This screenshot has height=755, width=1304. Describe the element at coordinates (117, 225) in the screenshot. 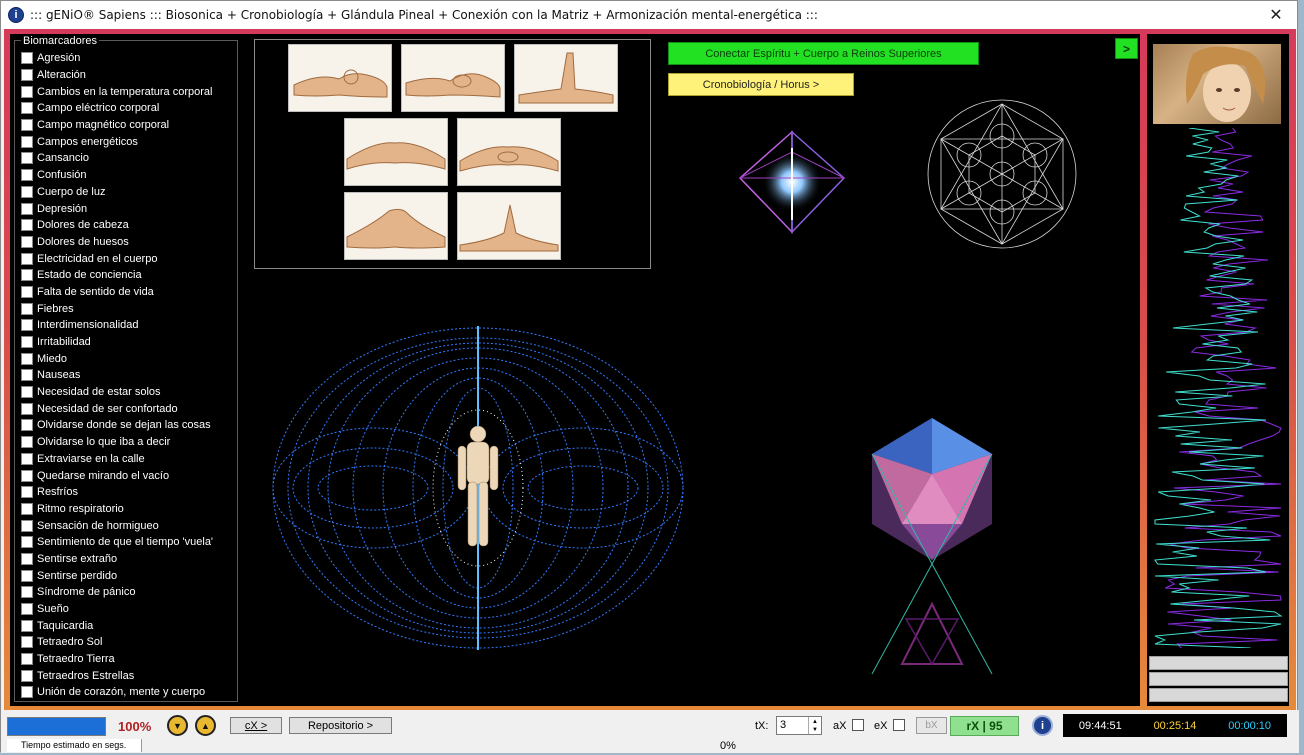

I see `biomarker-item: Dolores de cabeza` at that location.